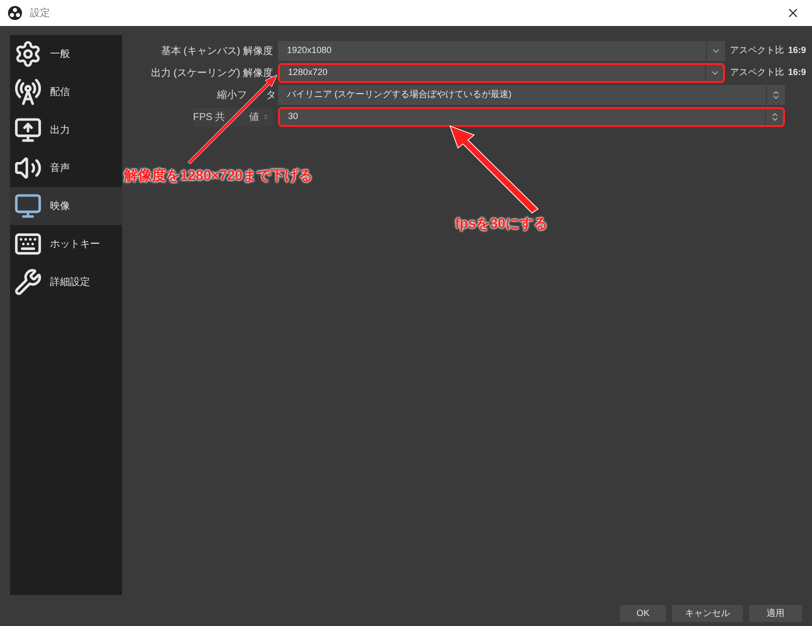 The height and width of the screenshot is (626, 812). Describe the element at coordinates (232, 95) in the screenshot. I see `field-label: 縮小フ` at that location.